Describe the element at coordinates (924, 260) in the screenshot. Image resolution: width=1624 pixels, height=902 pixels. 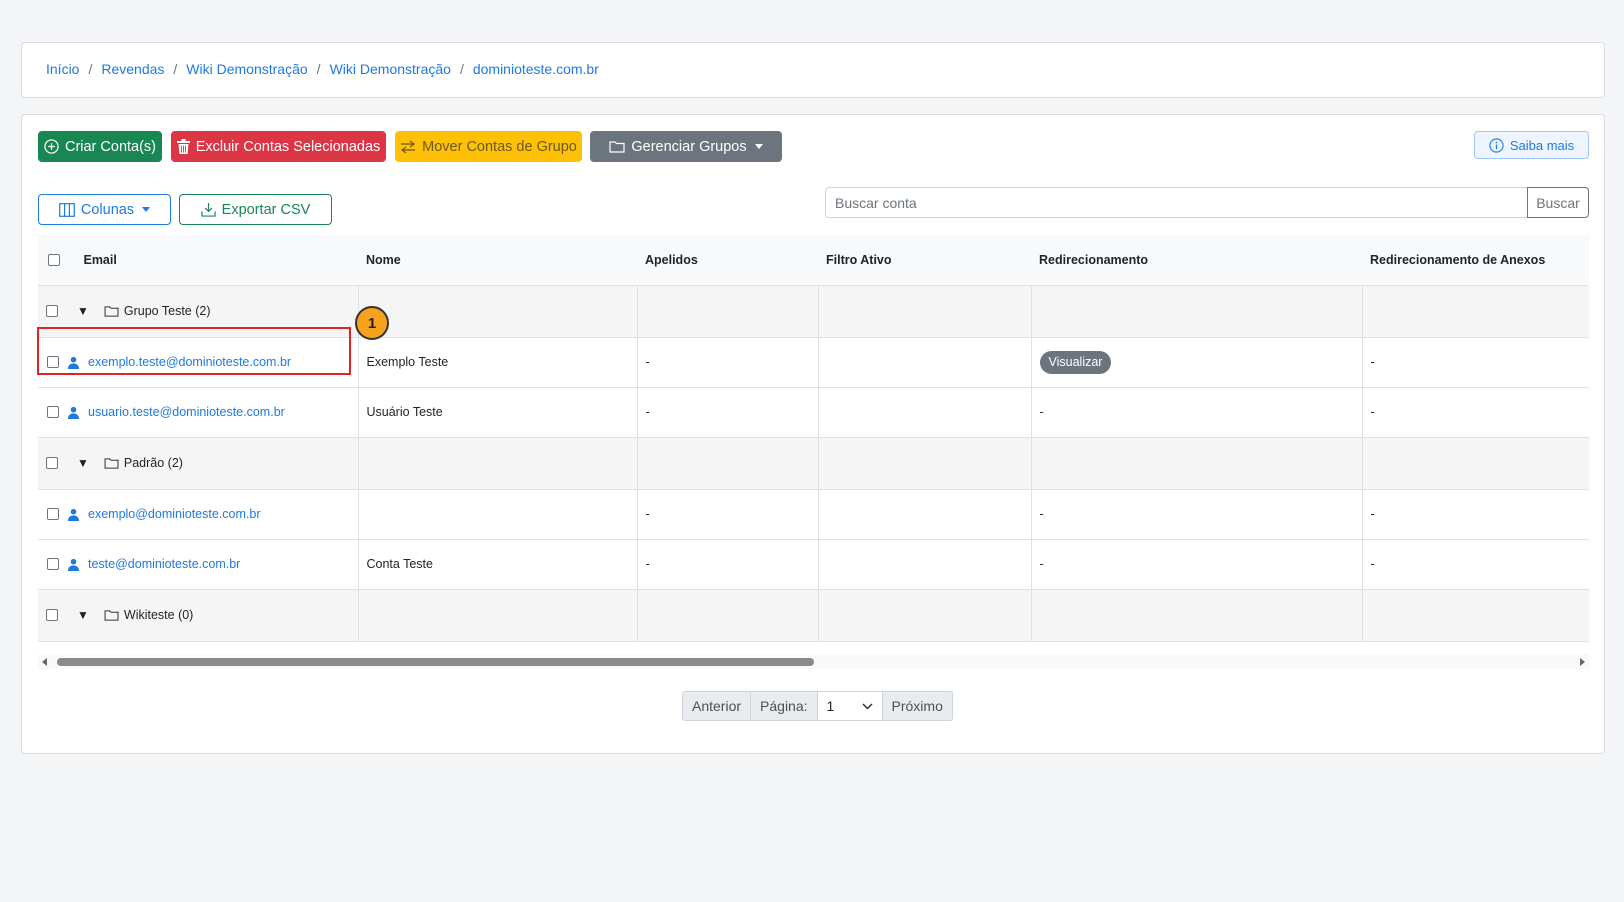
I see `header-filtro: Filtro Ativo` at that location.